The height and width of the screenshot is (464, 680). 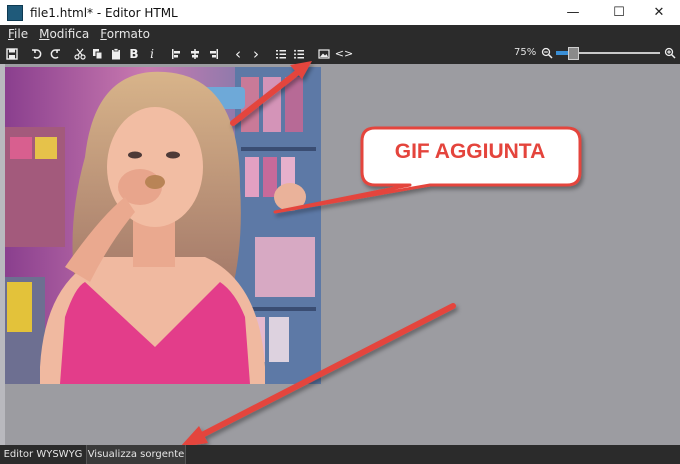 What do you see at coordinates (116, 54) in the screenshot?
I see `paste-icon` at bounding box center [116, 54].